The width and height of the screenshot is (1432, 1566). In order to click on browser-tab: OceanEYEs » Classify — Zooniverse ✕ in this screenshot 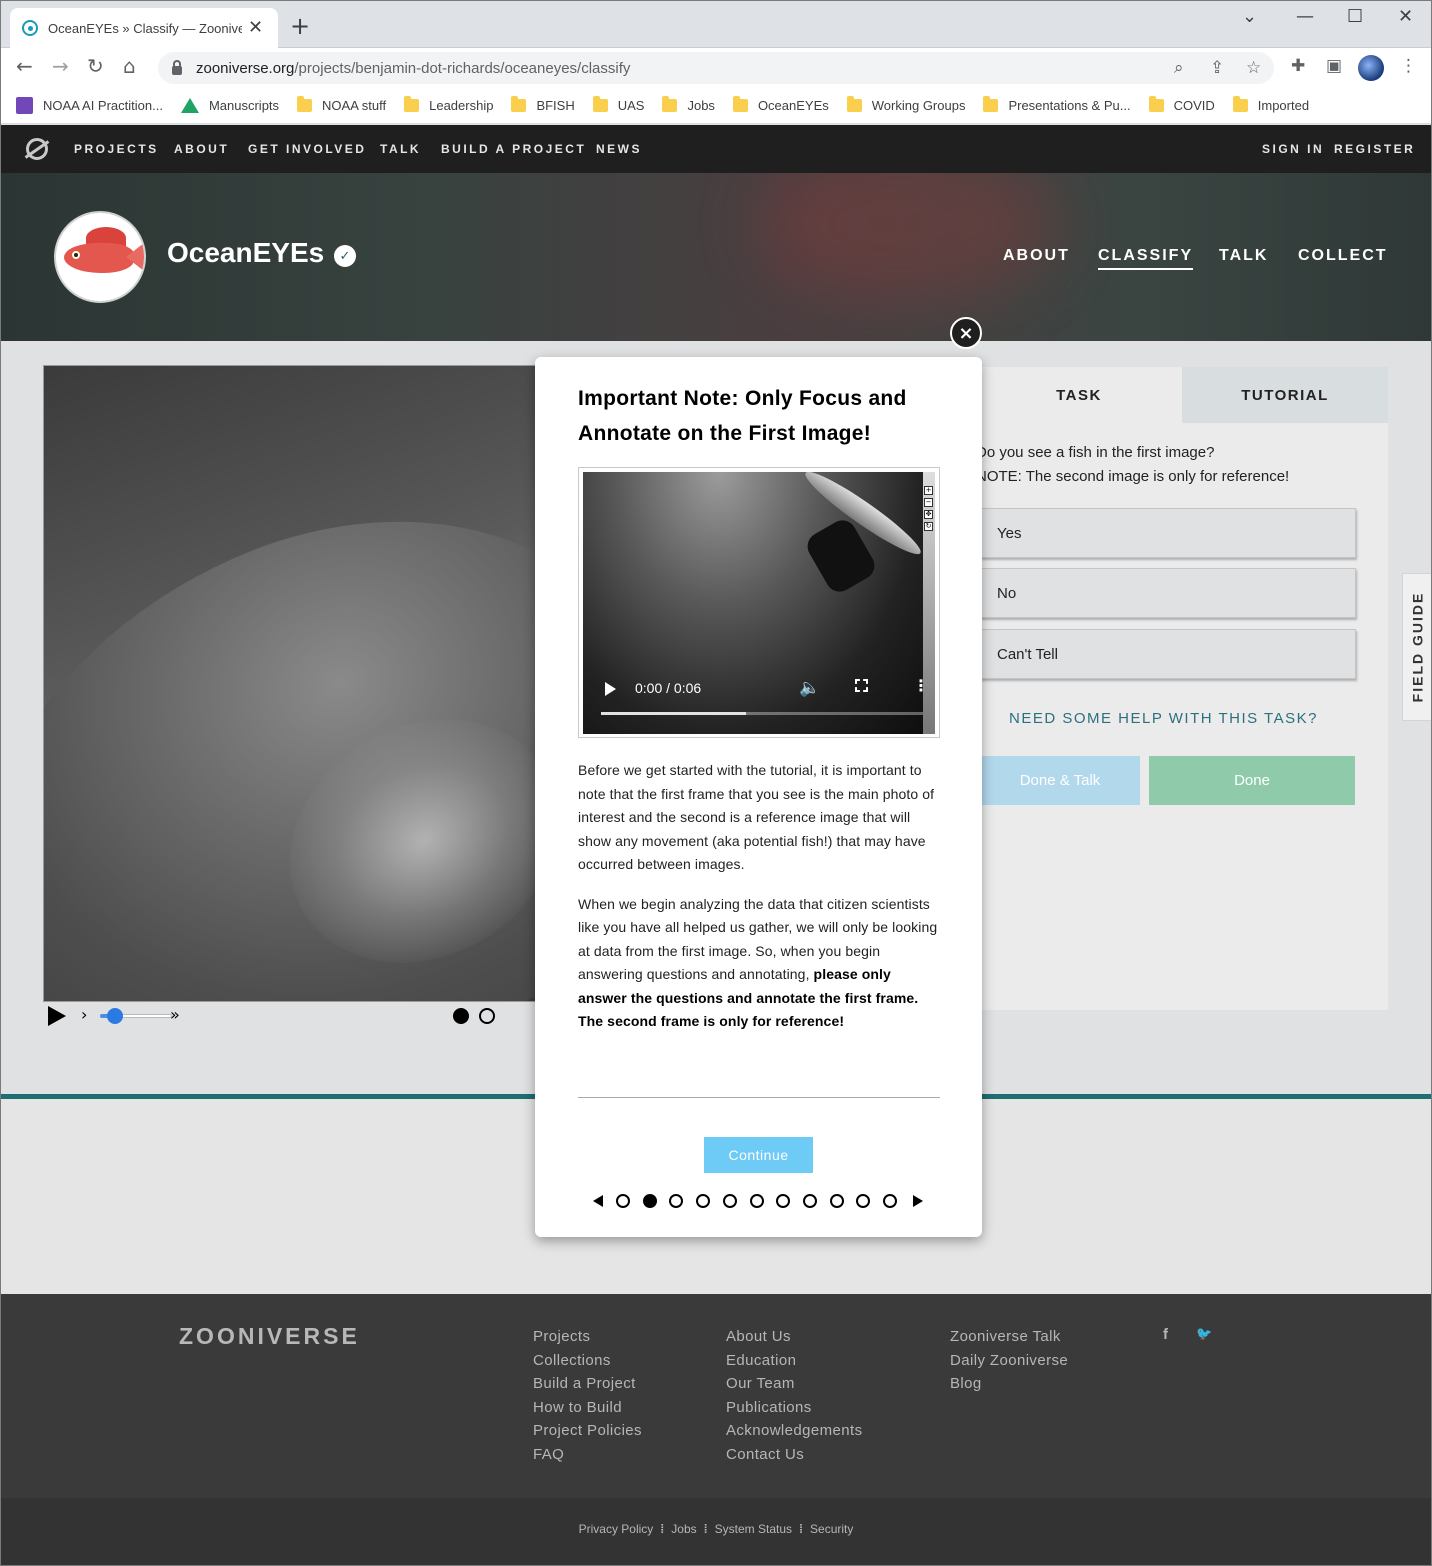, I will do `click(144, 28)`.